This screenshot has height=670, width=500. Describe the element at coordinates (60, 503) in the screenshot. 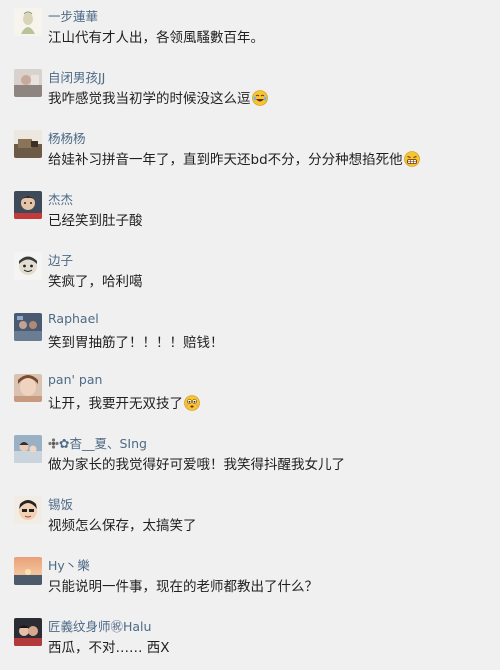

I see `commenter-name: 锡饭` at that location.